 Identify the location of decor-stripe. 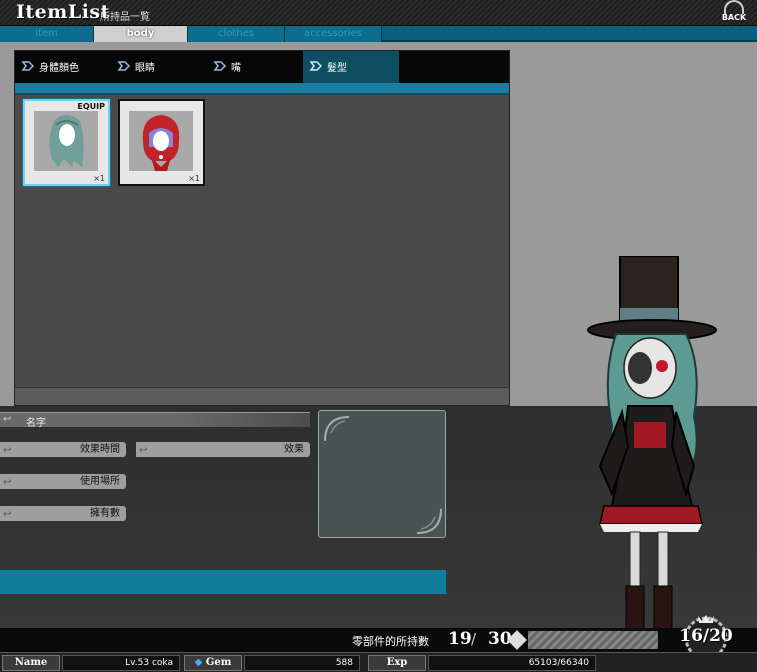
(593, 640).